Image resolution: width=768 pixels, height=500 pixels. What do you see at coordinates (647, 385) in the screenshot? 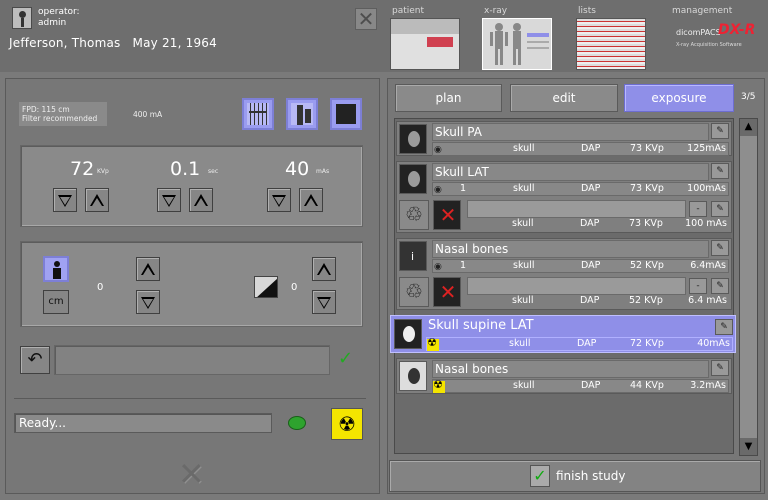
I see `kvp: 44 KVp` at bounding box center [647, 385].